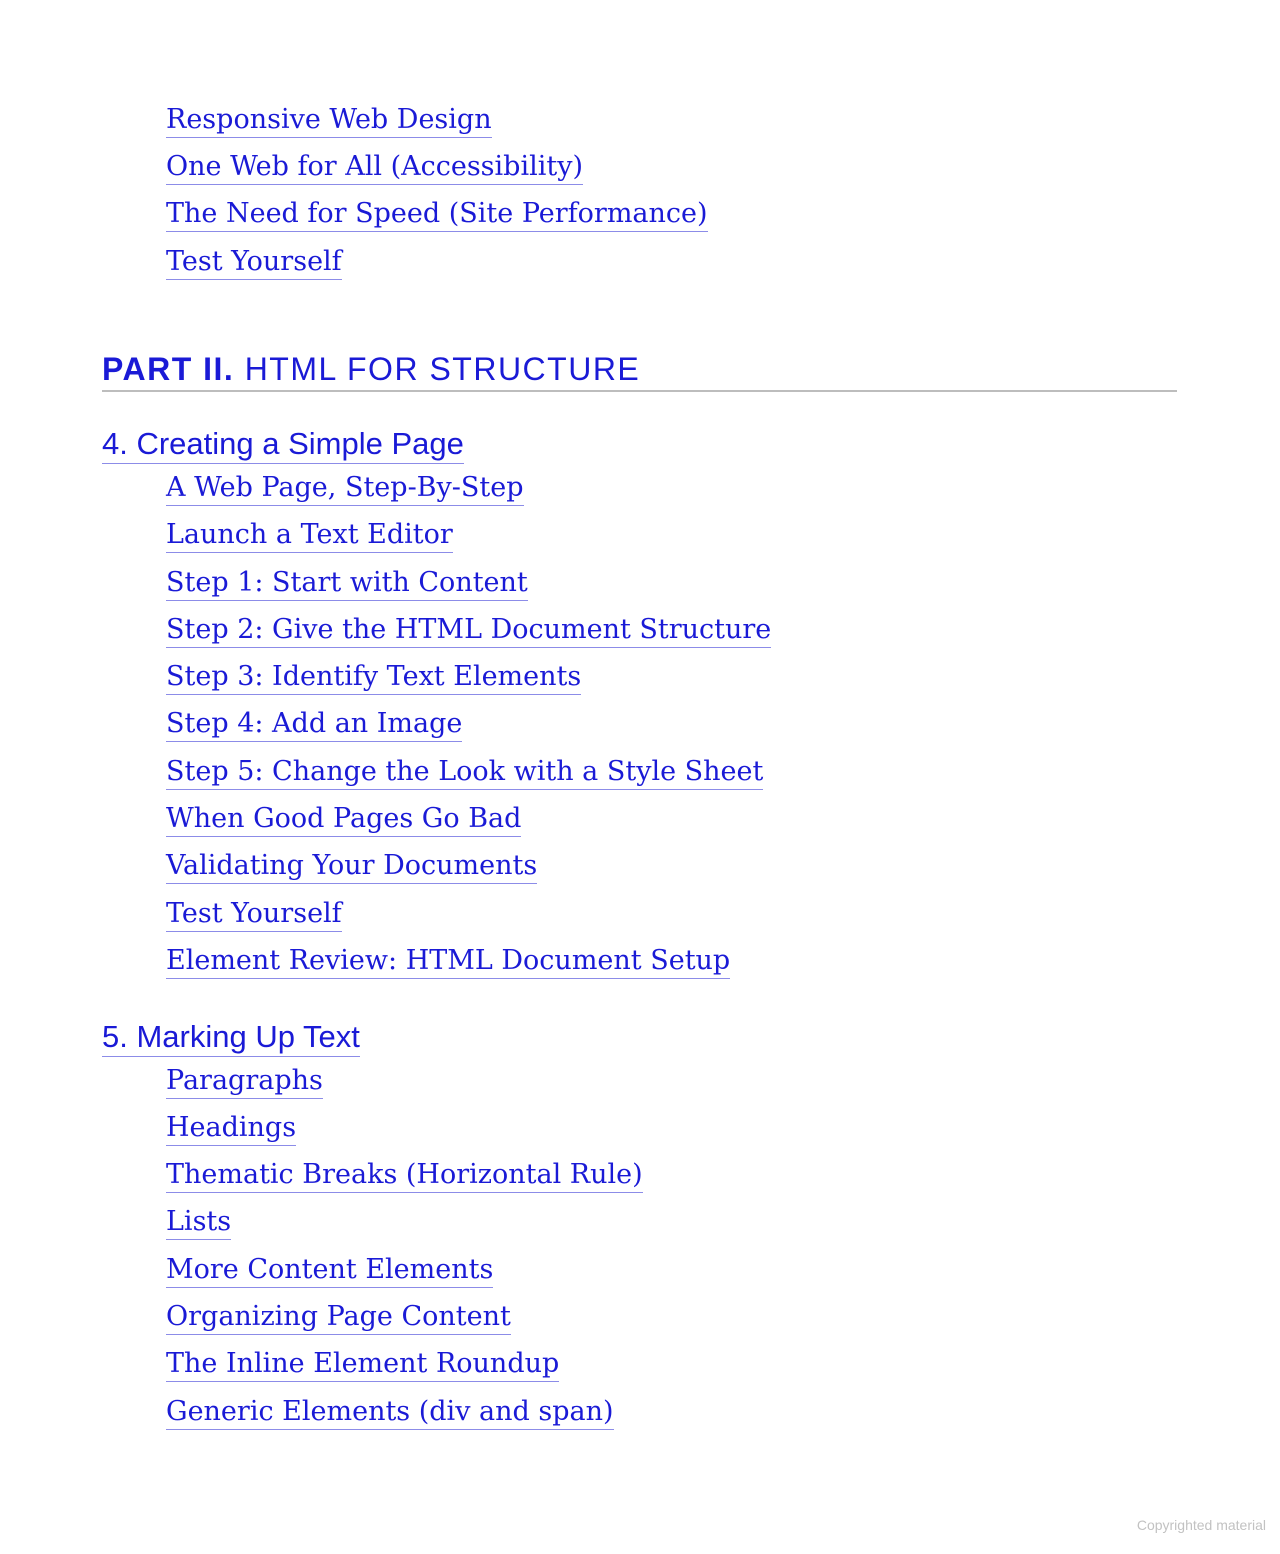 The width and height of the screenshot is (1280, 1554). I want to click on copyright-note: Copyrighted material, so click(1201, 1525).